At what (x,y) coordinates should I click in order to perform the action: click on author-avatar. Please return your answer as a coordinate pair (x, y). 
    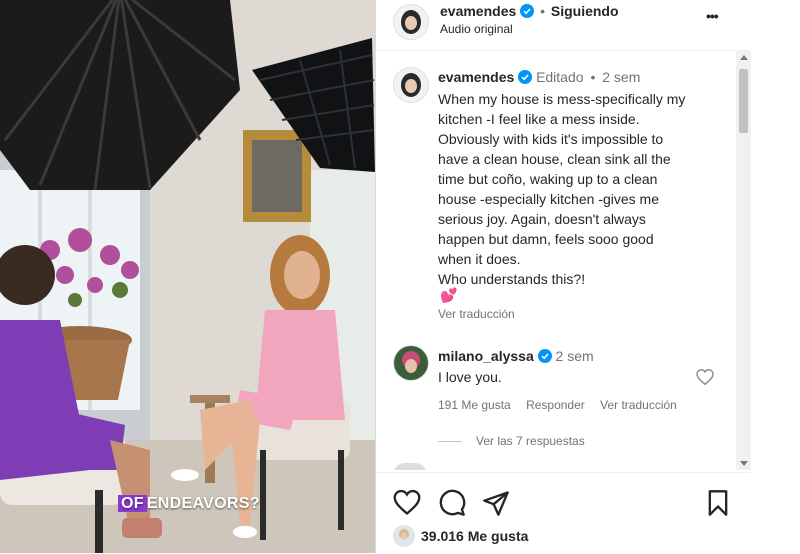
    Looking at the image, I should click on (411, 22).